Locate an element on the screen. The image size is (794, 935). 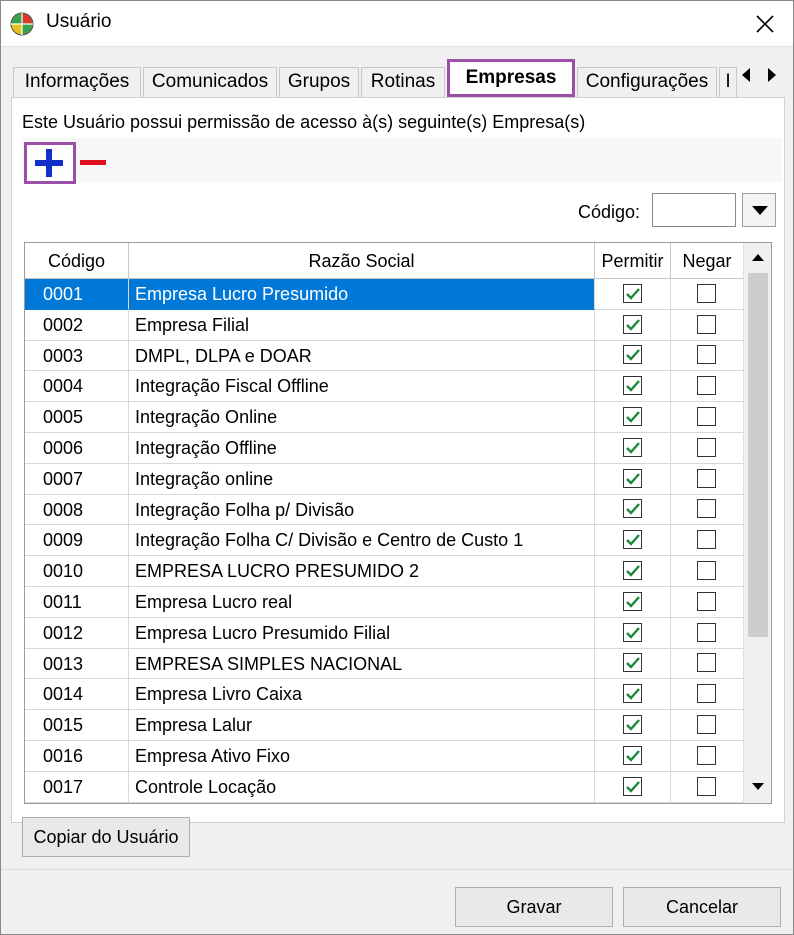
table-row: 0015 Empresa Lalur is located at coordinates (384, 725).